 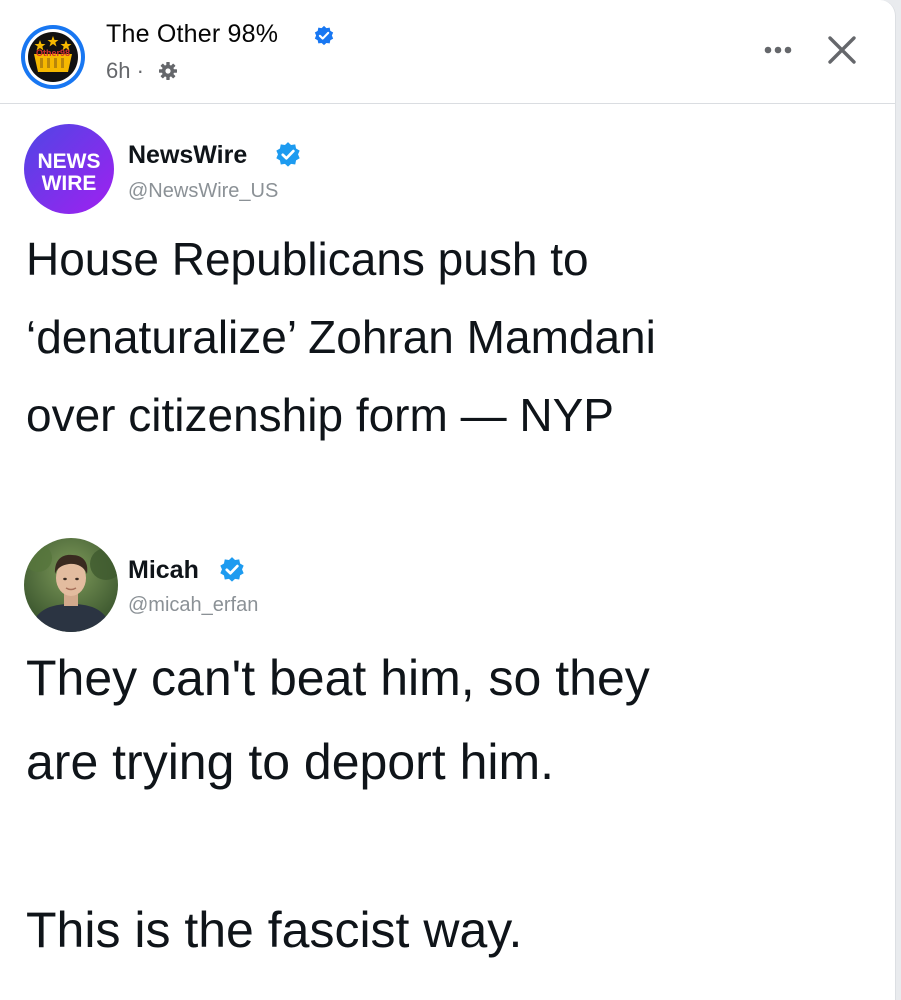 What do you see at coordinates (290, 762) in the screenshot?
I see `tweet-text-line: are trying to deport him.` at bounding box center [290, 762].